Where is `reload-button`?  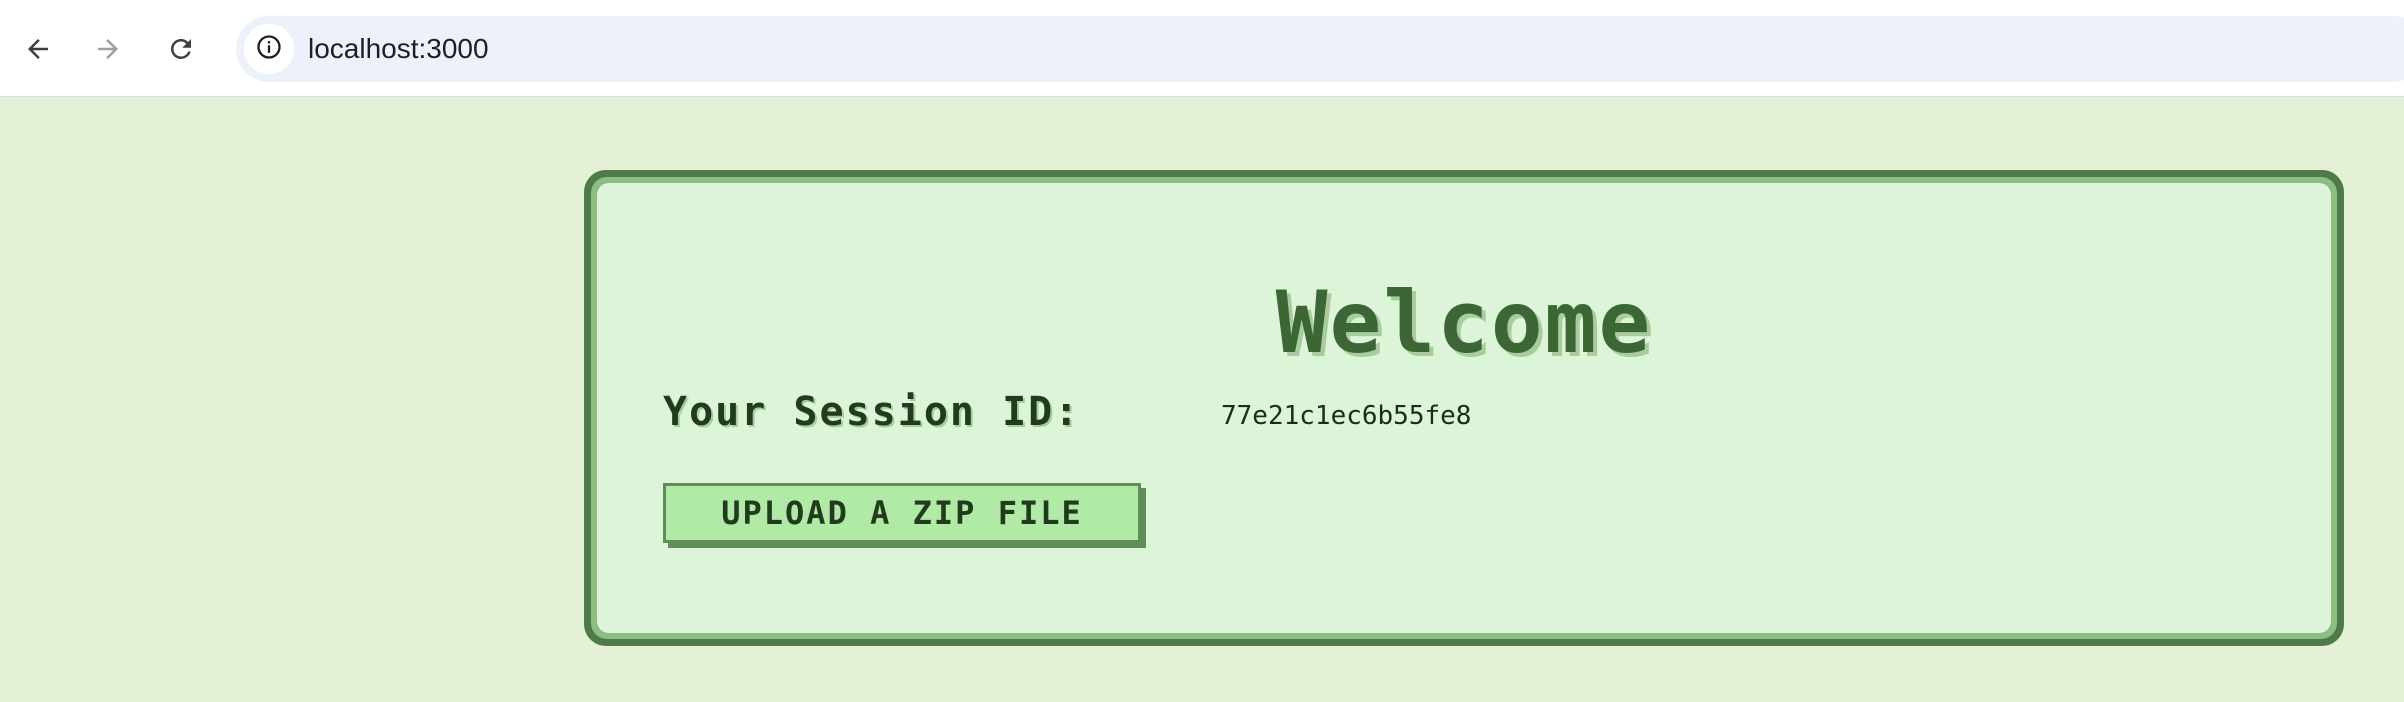 reload-button is located at coordinates (181, 49).